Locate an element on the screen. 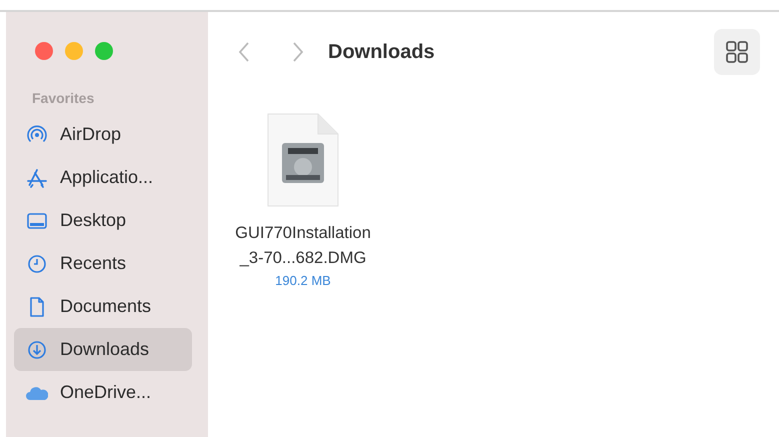 Image resolution: width=779 pixels, height=437 pixels. back-icon is located at coordinates (244, 52).